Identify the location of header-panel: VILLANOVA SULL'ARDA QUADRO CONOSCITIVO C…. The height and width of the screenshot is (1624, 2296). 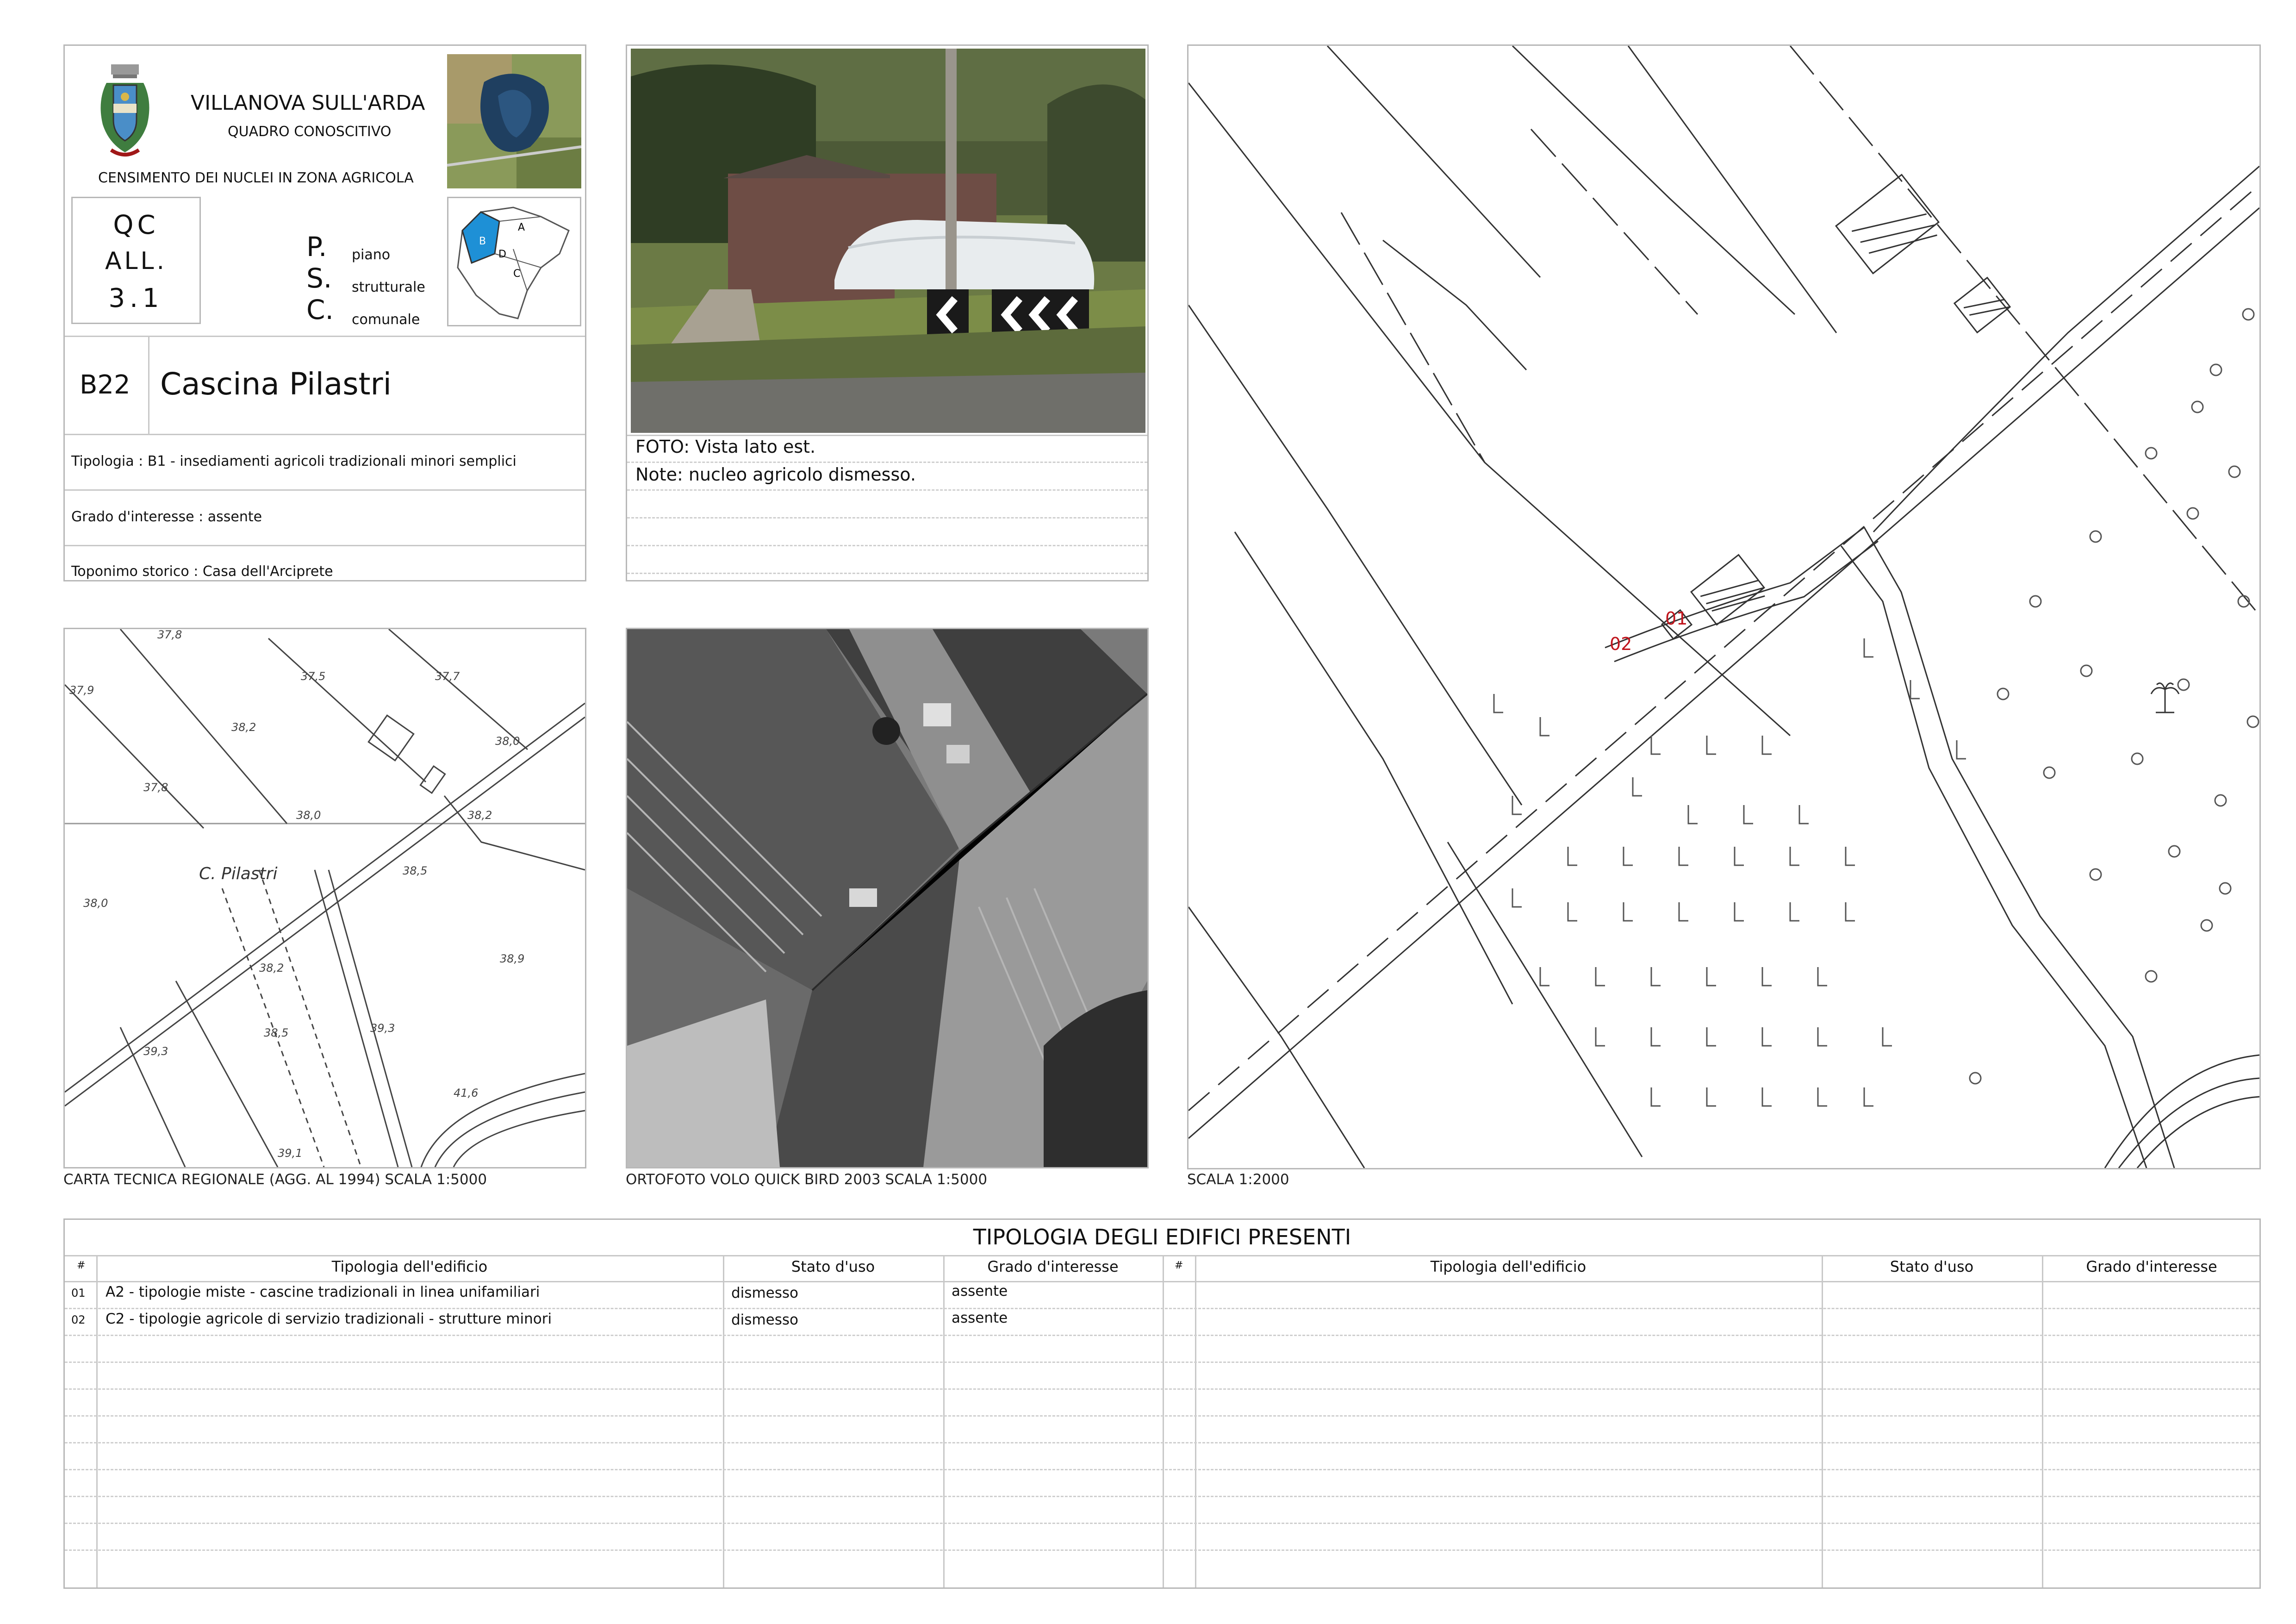
(324, 312).